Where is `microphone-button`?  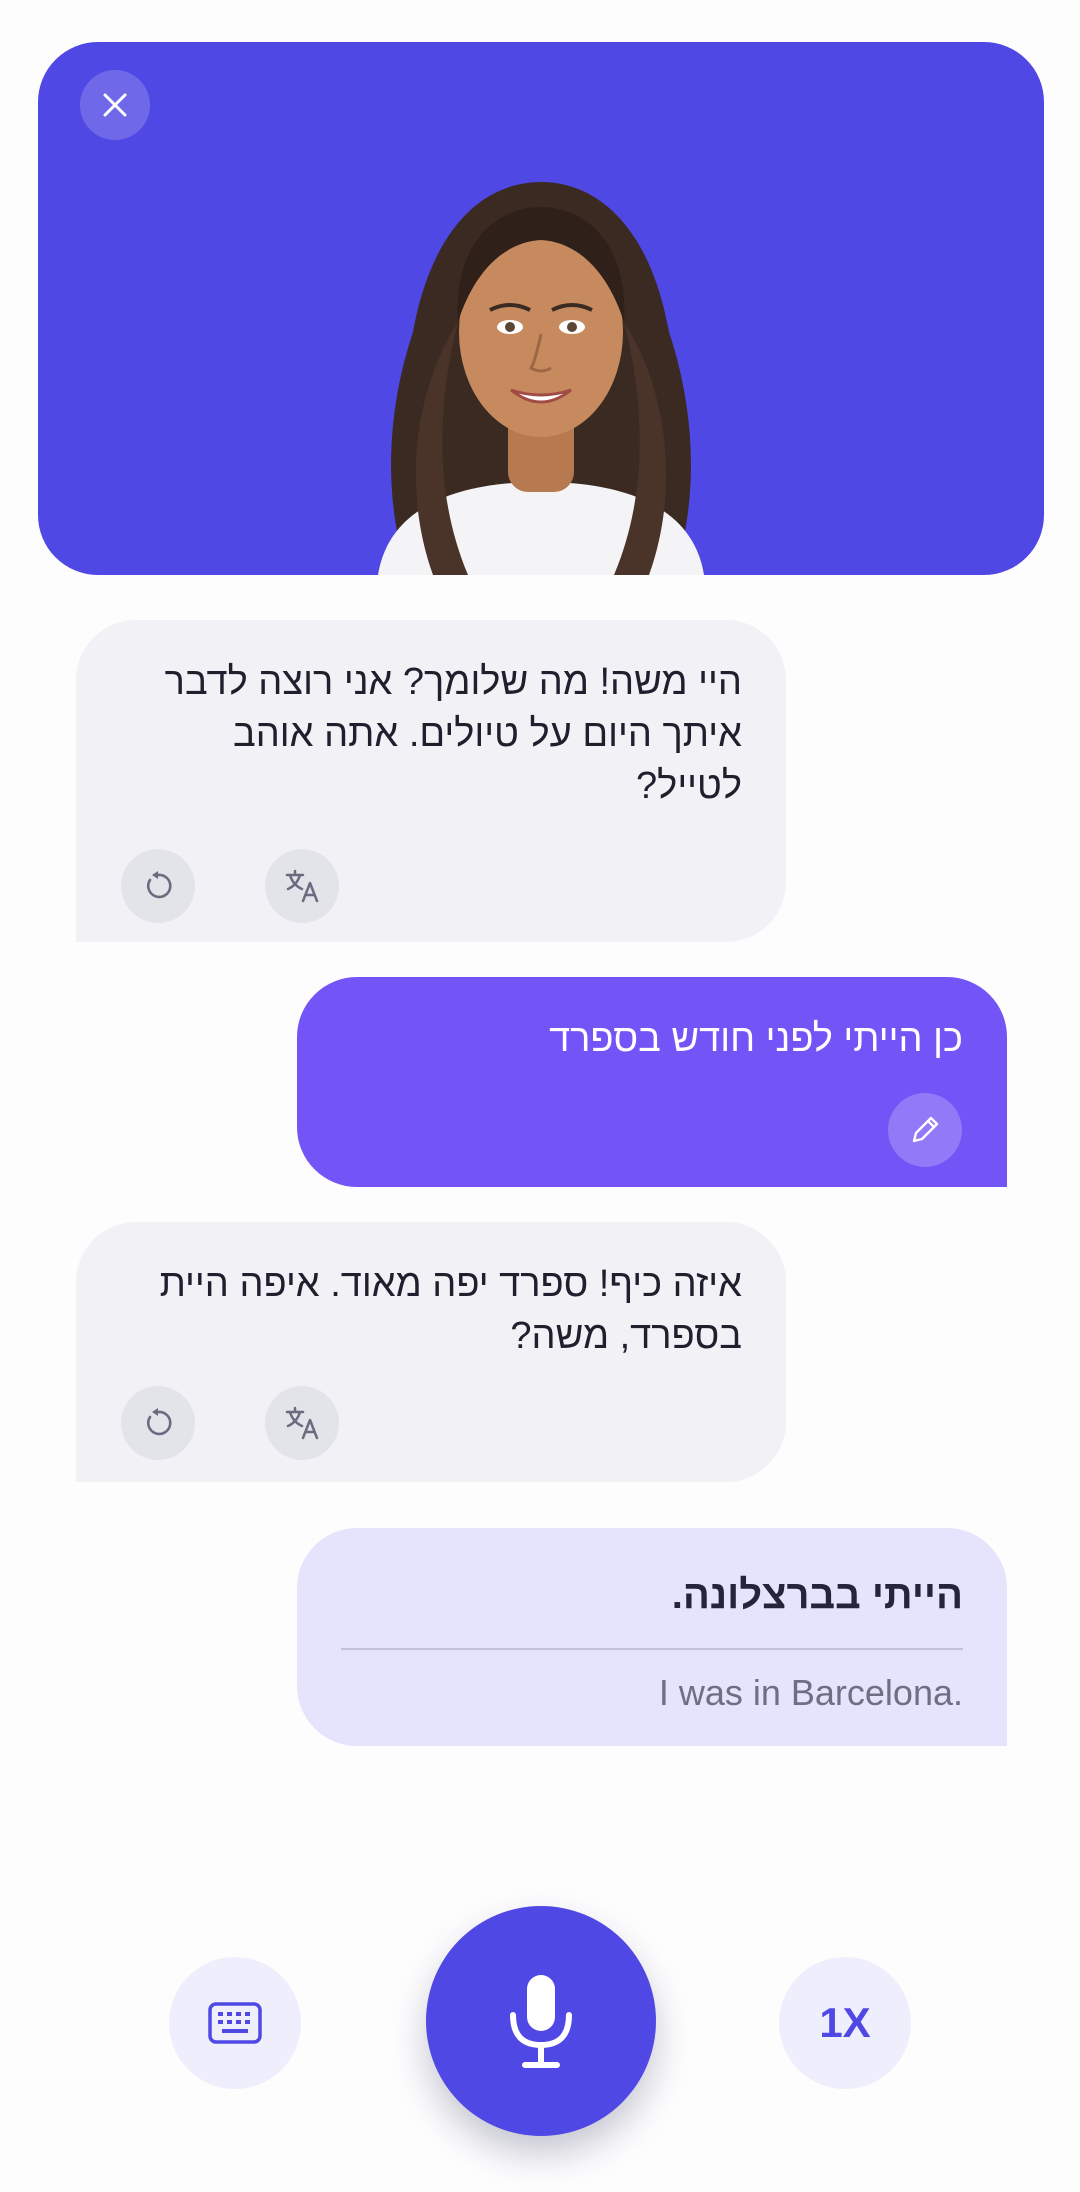
microphone-button is located at coordinates (541, 2021).